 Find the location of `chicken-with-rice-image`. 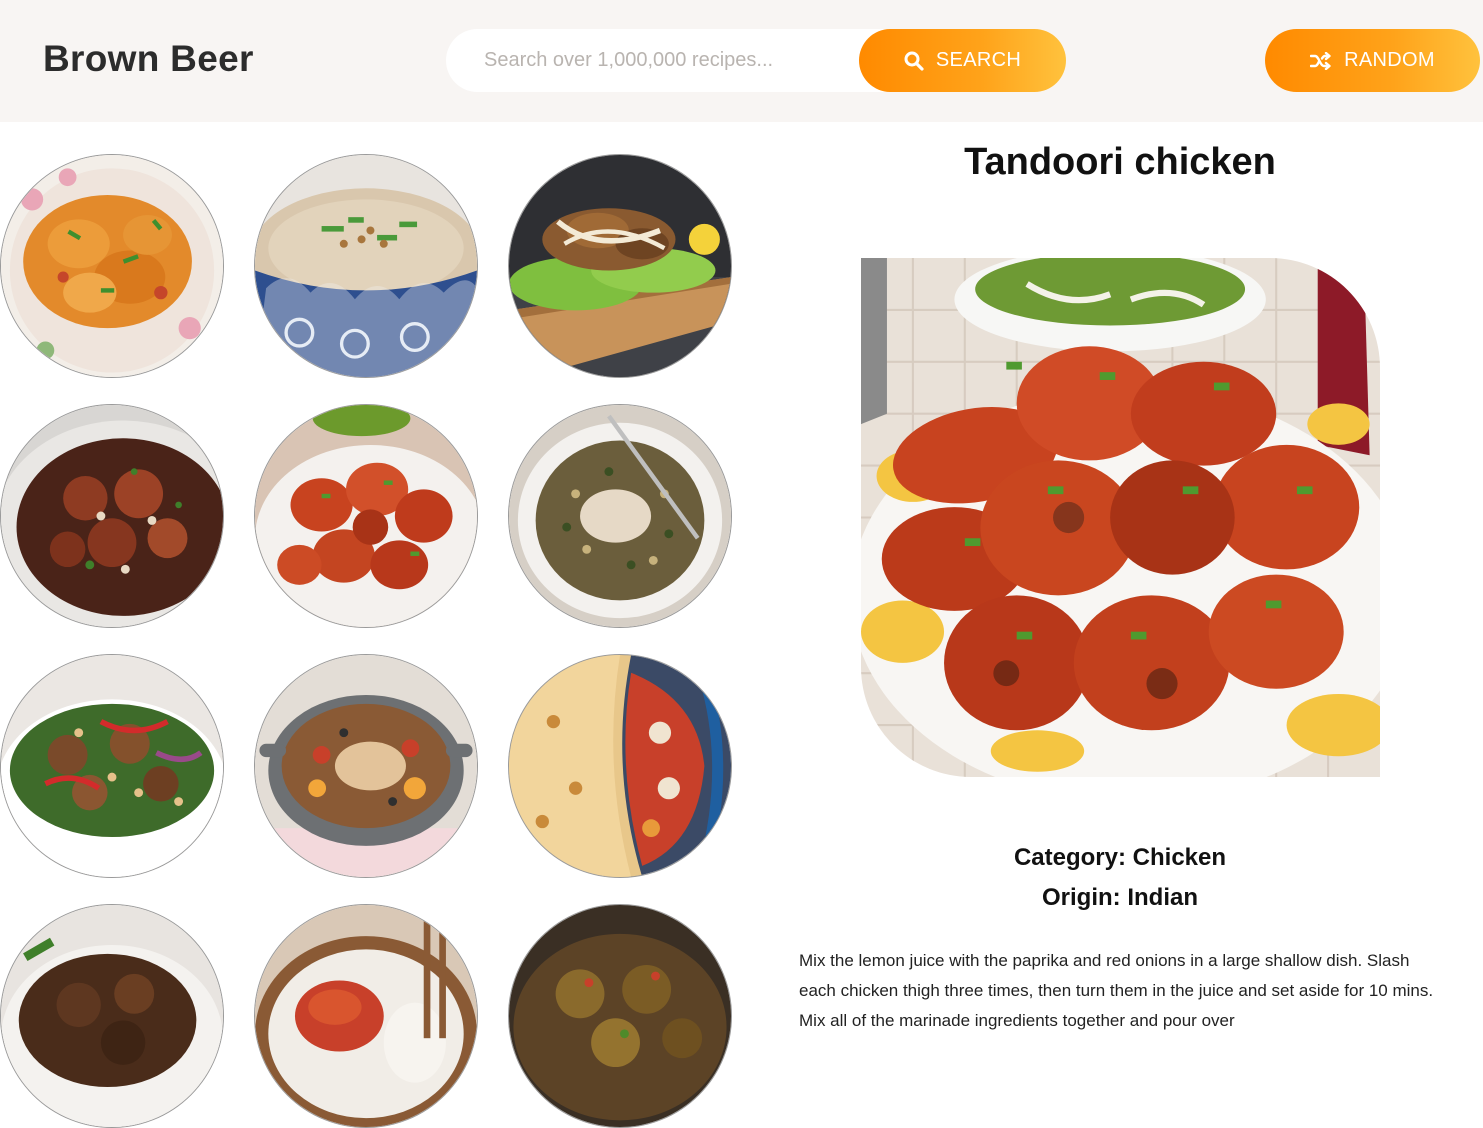

chicken-with-rice-image is located at coordinates (366, 1016).